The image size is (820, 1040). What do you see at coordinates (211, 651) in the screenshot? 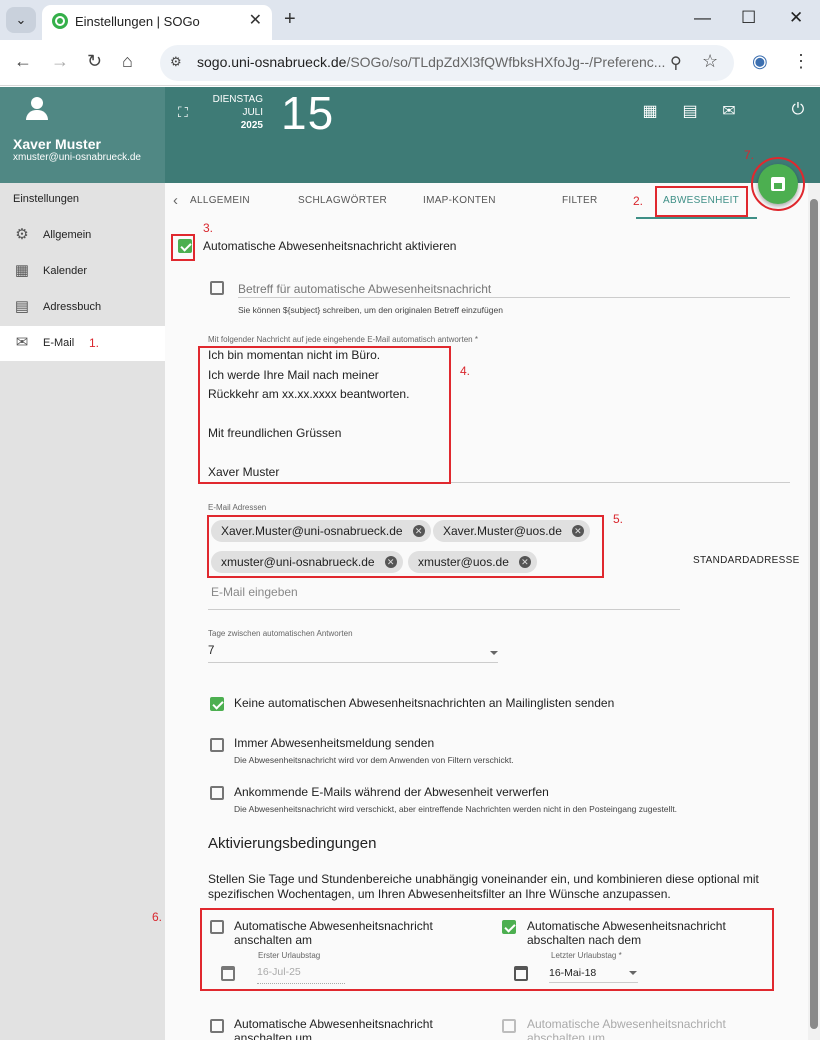
I see `days-select: 7` at bounding box center [211, 651].